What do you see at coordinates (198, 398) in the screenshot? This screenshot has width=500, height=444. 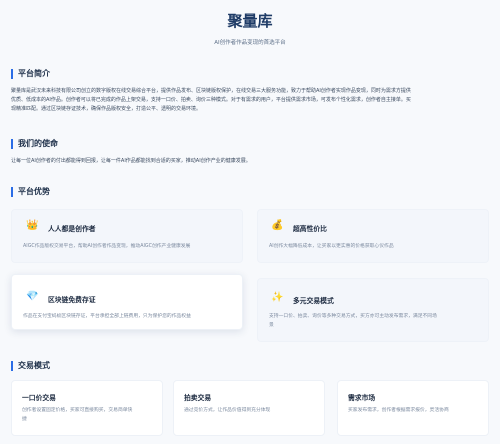 I see `trade-title: 拍卖交易` at bounding box center [198, 398].